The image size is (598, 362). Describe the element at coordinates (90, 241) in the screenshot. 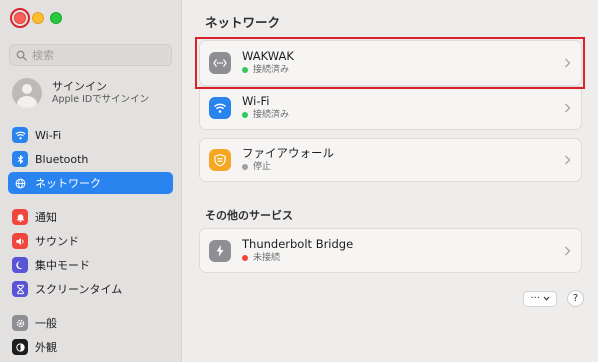

I see `sidebar-item-sound: サウンド` at that location.